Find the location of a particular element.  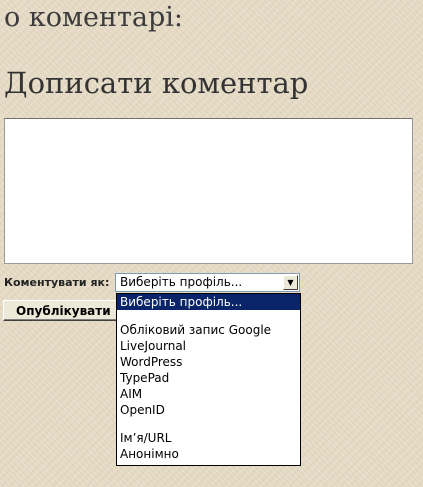

option-anonymous: Анонімно is located at coordinates (208, 454).